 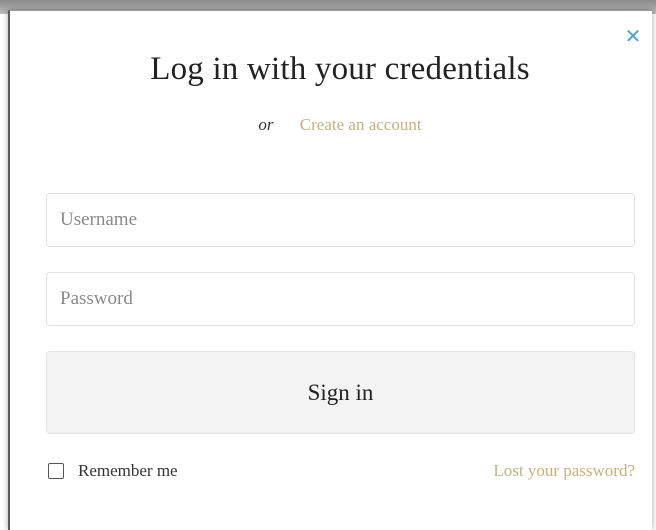 I want to click on remember-me-option: Remember me, so click(x=113, y=471).